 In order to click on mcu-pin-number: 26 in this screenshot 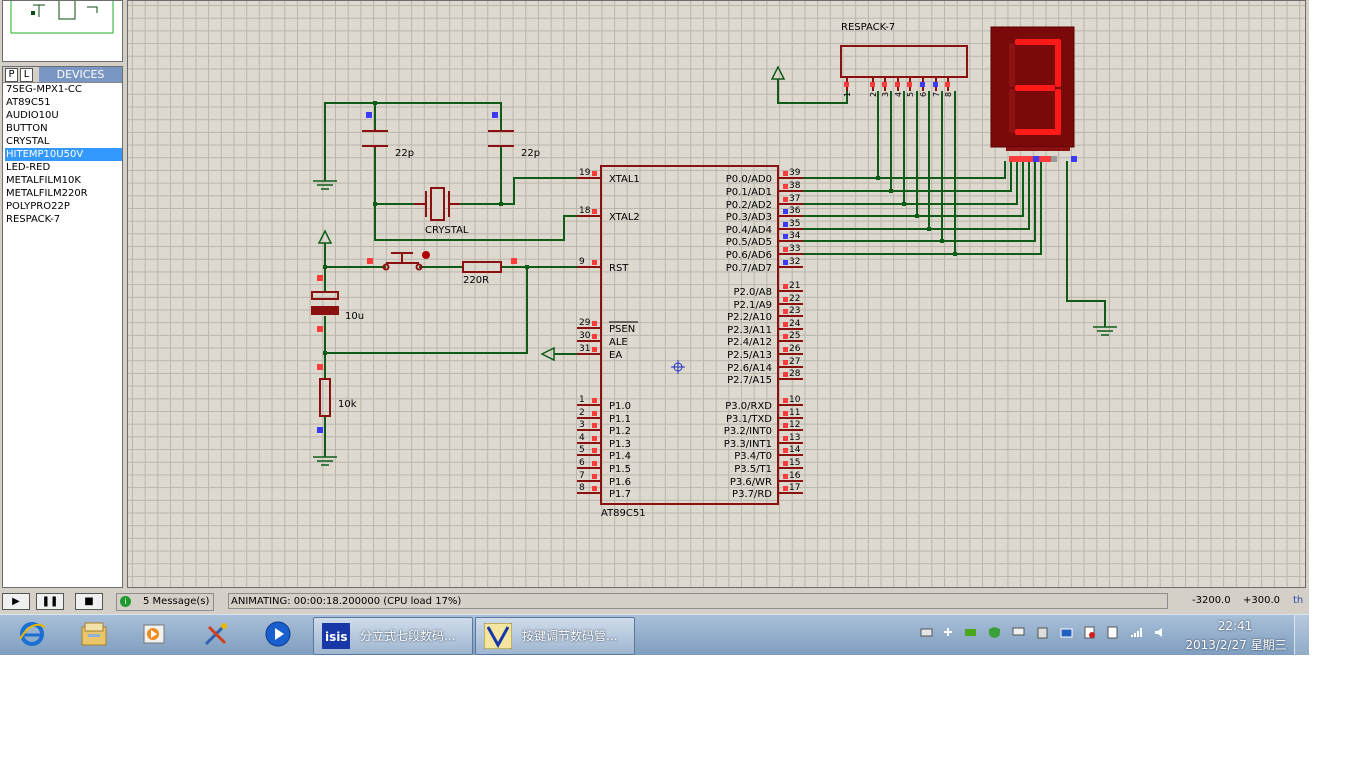, I will do `click(795, 349)`.